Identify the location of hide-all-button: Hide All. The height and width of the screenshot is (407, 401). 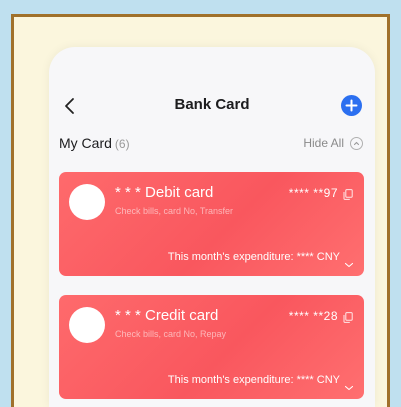
(333, 143).